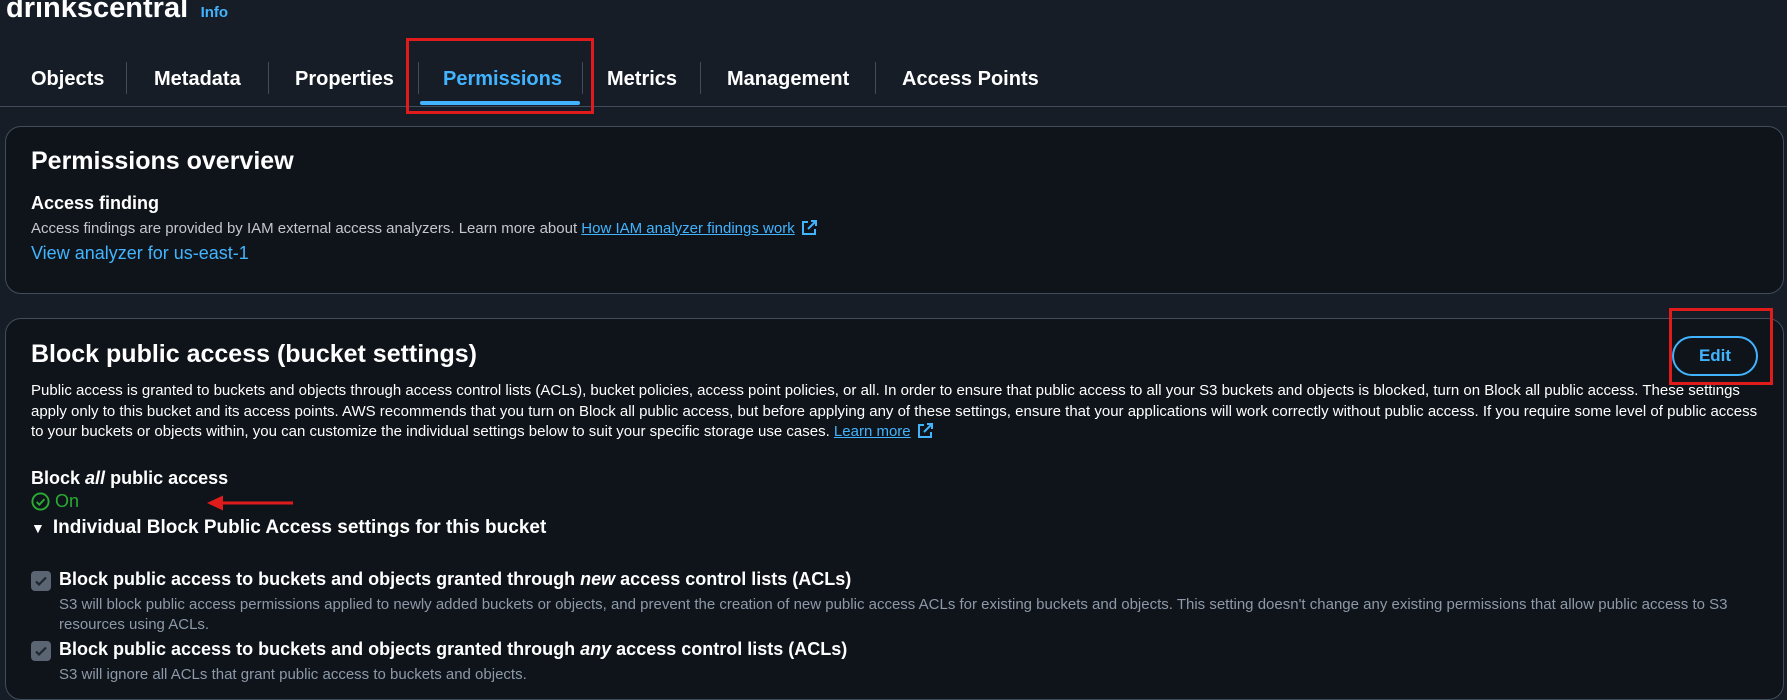  I want to click on tab-metadata: Metadata, so click(197, 79).